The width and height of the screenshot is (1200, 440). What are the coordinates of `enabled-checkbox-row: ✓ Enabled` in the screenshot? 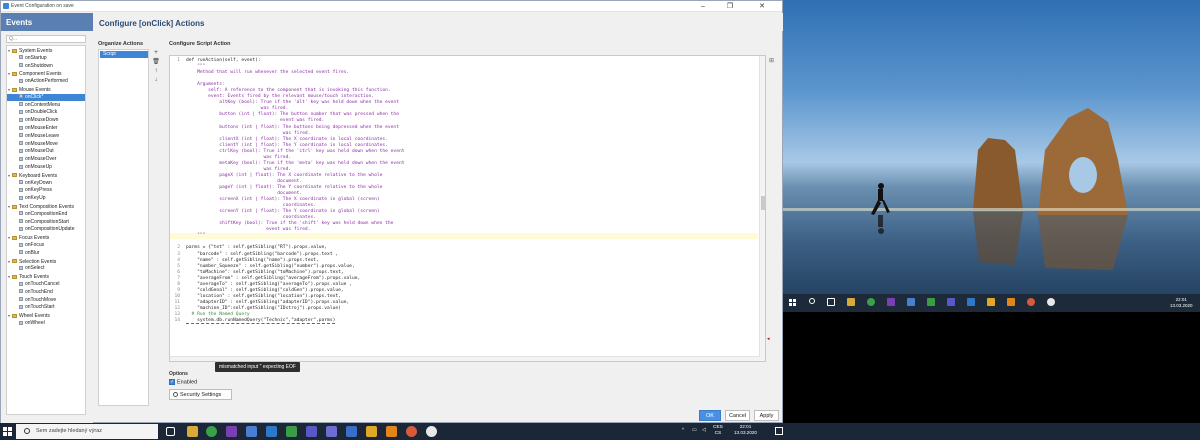 It's located at (183, 382).